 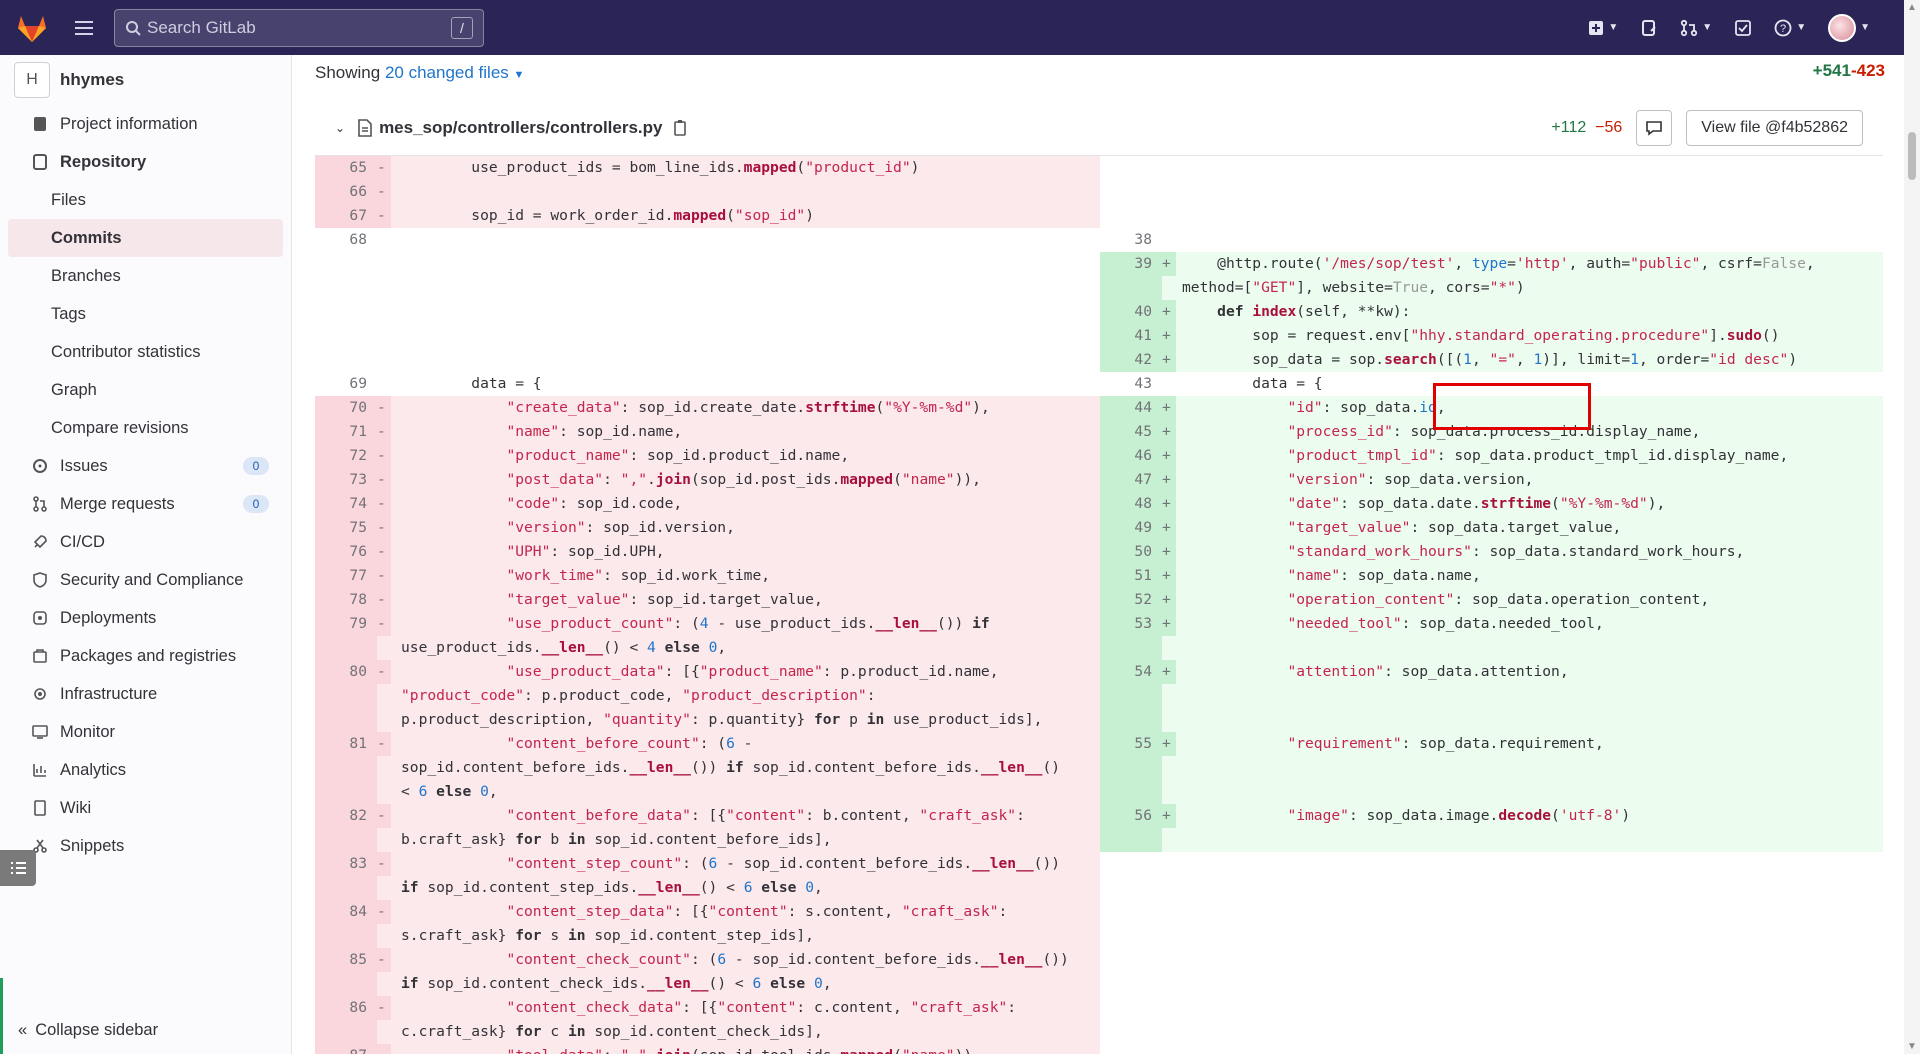 What do you see at coordinates (1649, 28) in the screenshot?
I see `issues-button` at bounding box center [1649, 28].